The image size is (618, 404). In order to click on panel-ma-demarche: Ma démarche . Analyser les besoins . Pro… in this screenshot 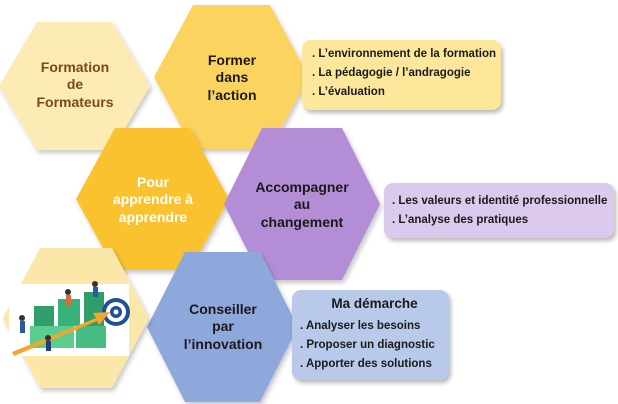, I will do `click(370, 335)`.